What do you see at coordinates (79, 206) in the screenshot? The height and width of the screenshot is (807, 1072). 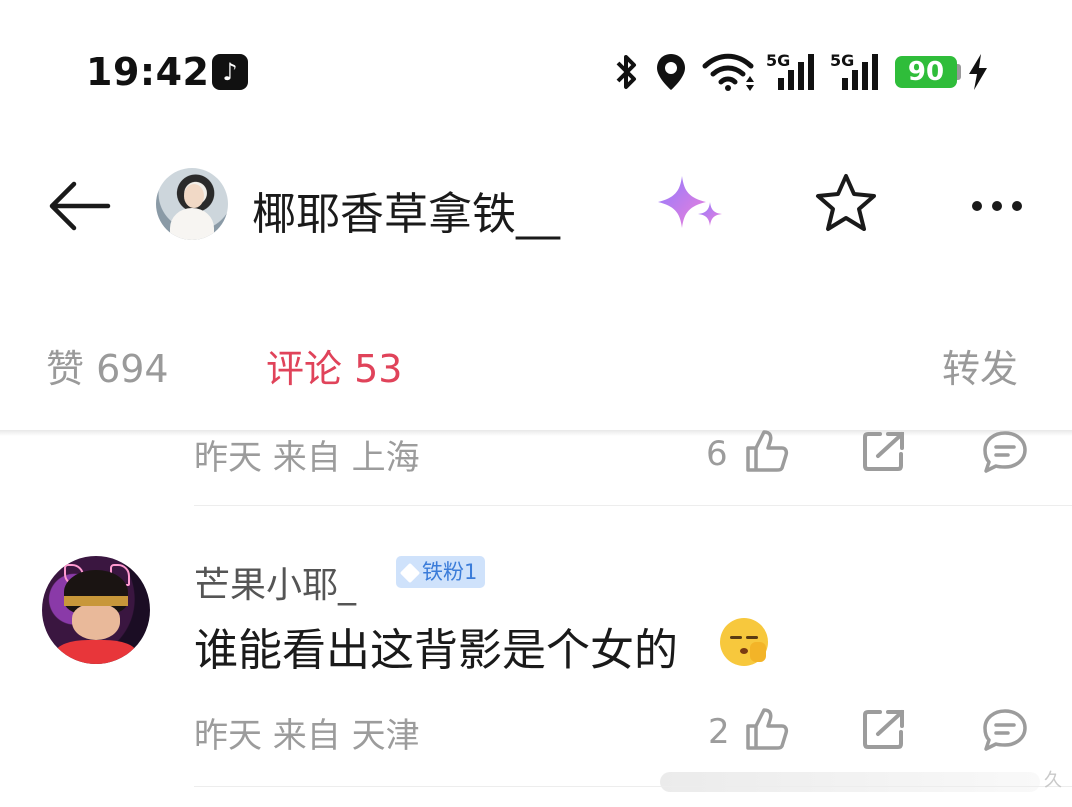 I see `back-arrow-icon` at bounding box center [79, 206].